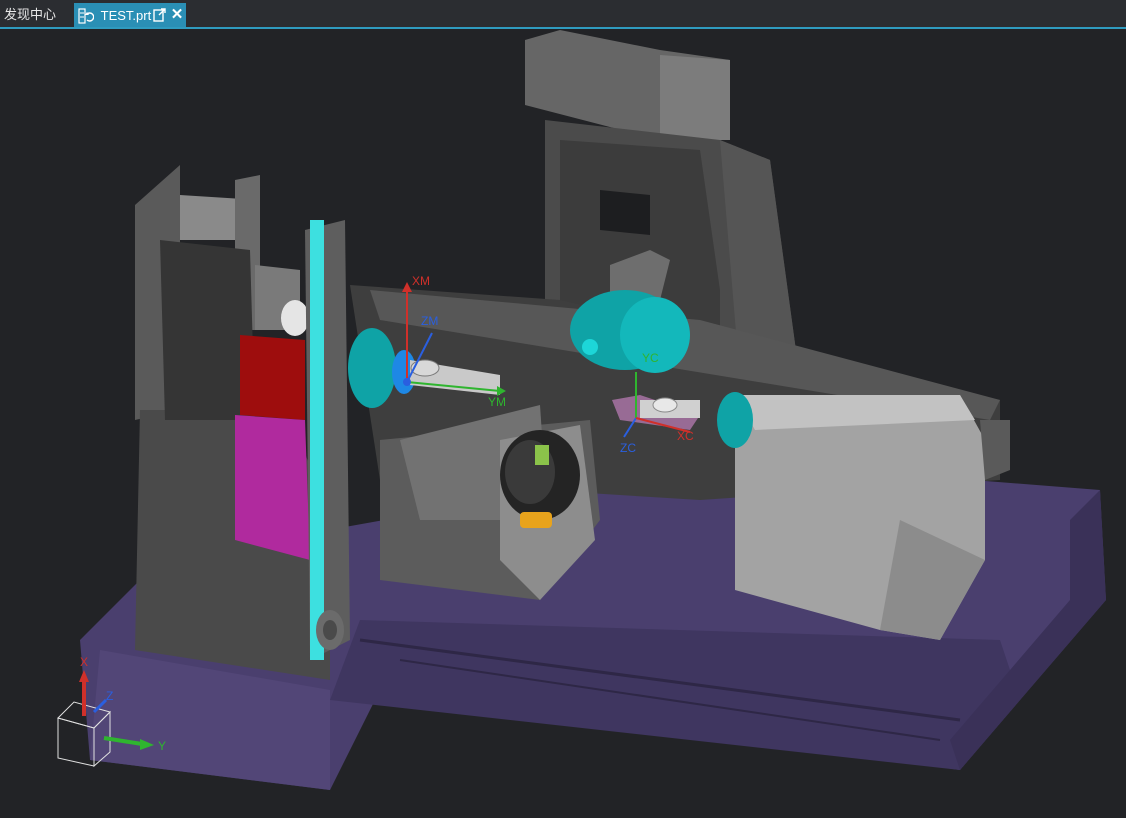 Image resolution: width=1126 pixels, height=818 pixels. What do you see at coordinates (421, 281) in the screenshot?
I see `axis-label-xm: XM` at bounding box center [421, 281].